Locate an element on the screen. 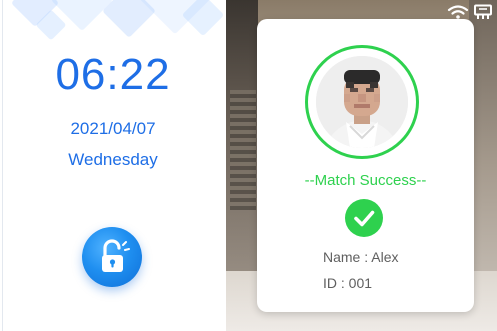 This screenshot has height=331, width=497. success-badge is located at coordinates (364, 218).